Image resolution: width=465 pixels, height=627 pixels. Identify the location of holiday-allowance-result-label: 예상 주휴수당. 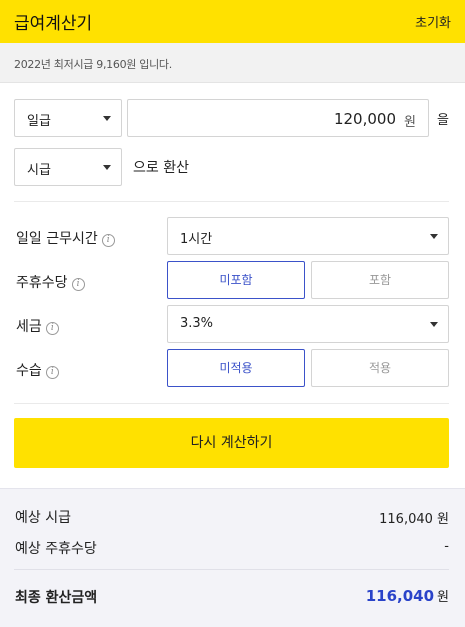
(56, 549).